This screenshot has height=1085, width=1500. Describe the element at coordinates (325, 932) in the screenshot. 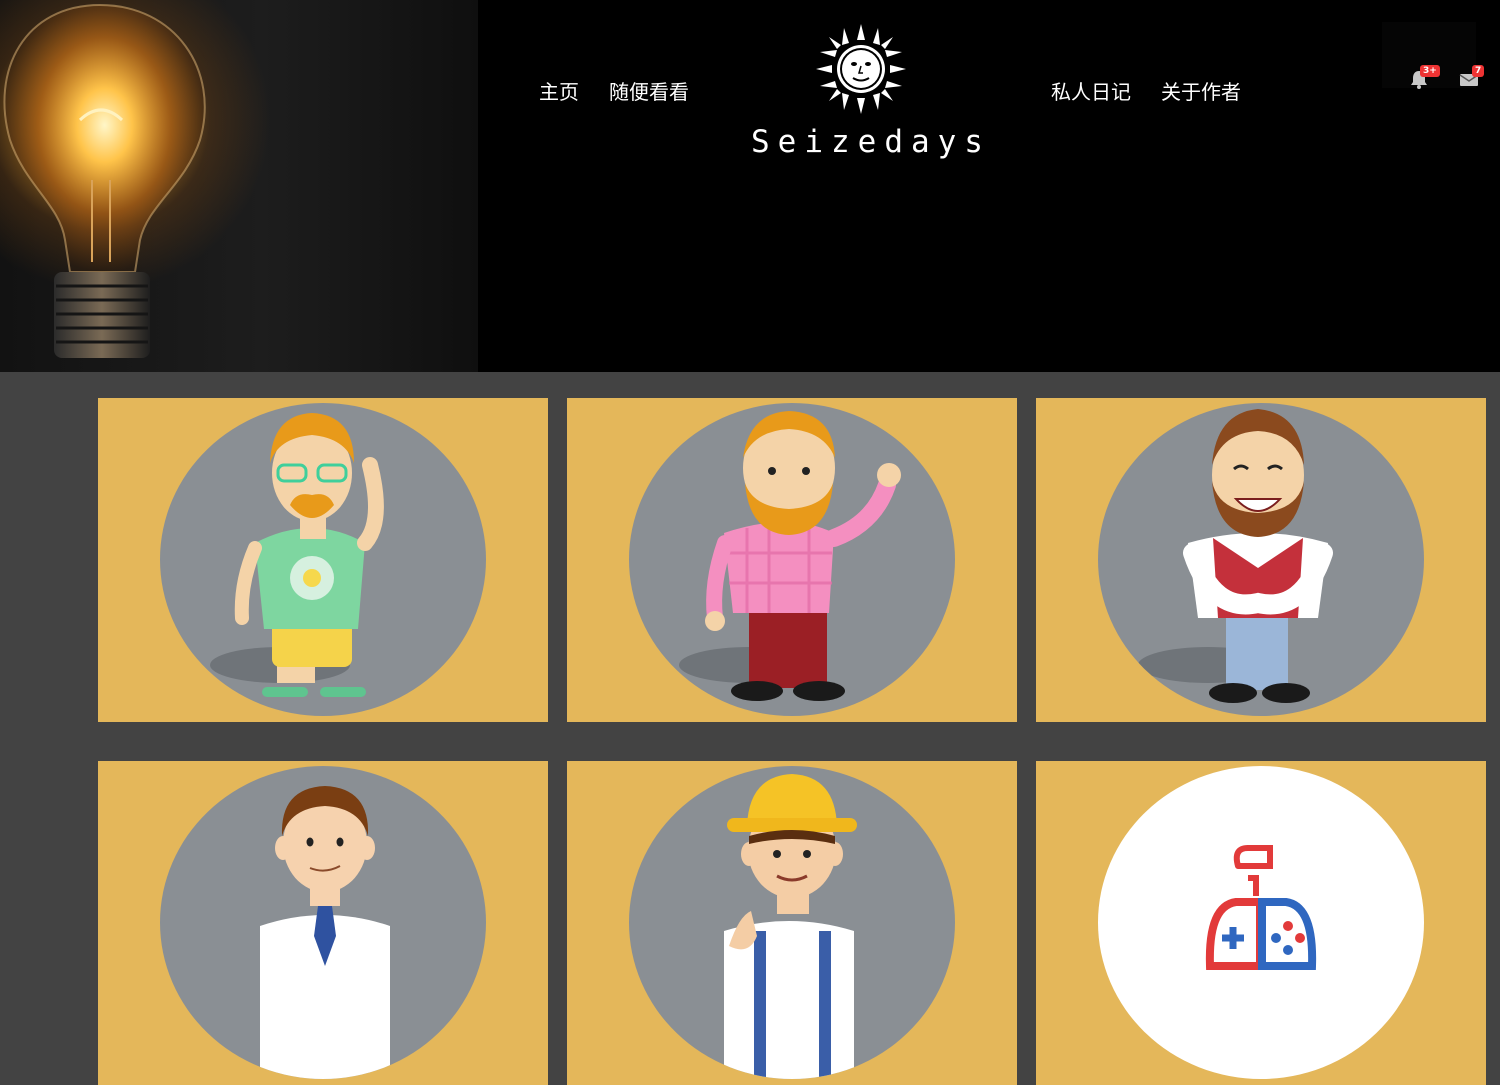

I see `office-man-avatar-icon` at that location.